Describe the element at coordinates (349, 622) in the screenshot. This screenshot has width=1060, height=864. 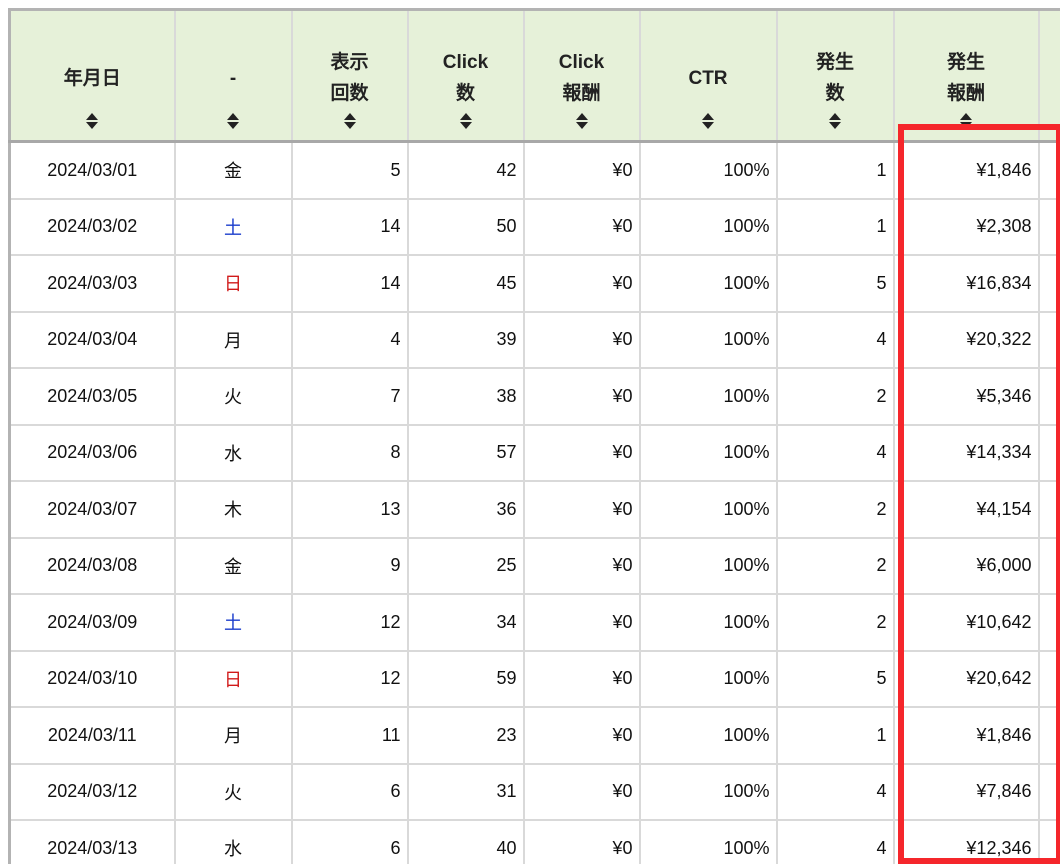
I see `impressions-cell: 12` at that location.